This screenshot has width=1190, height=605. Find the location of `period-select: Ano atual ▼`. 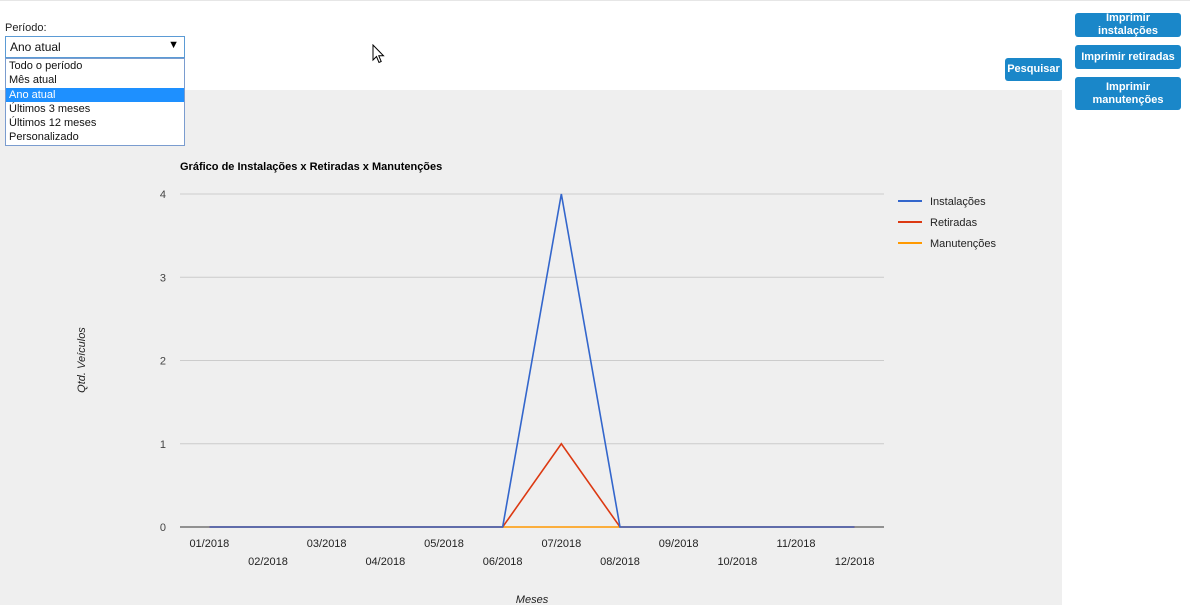

period-select: Ano atual ▼ is located at coordinates (95, 47).